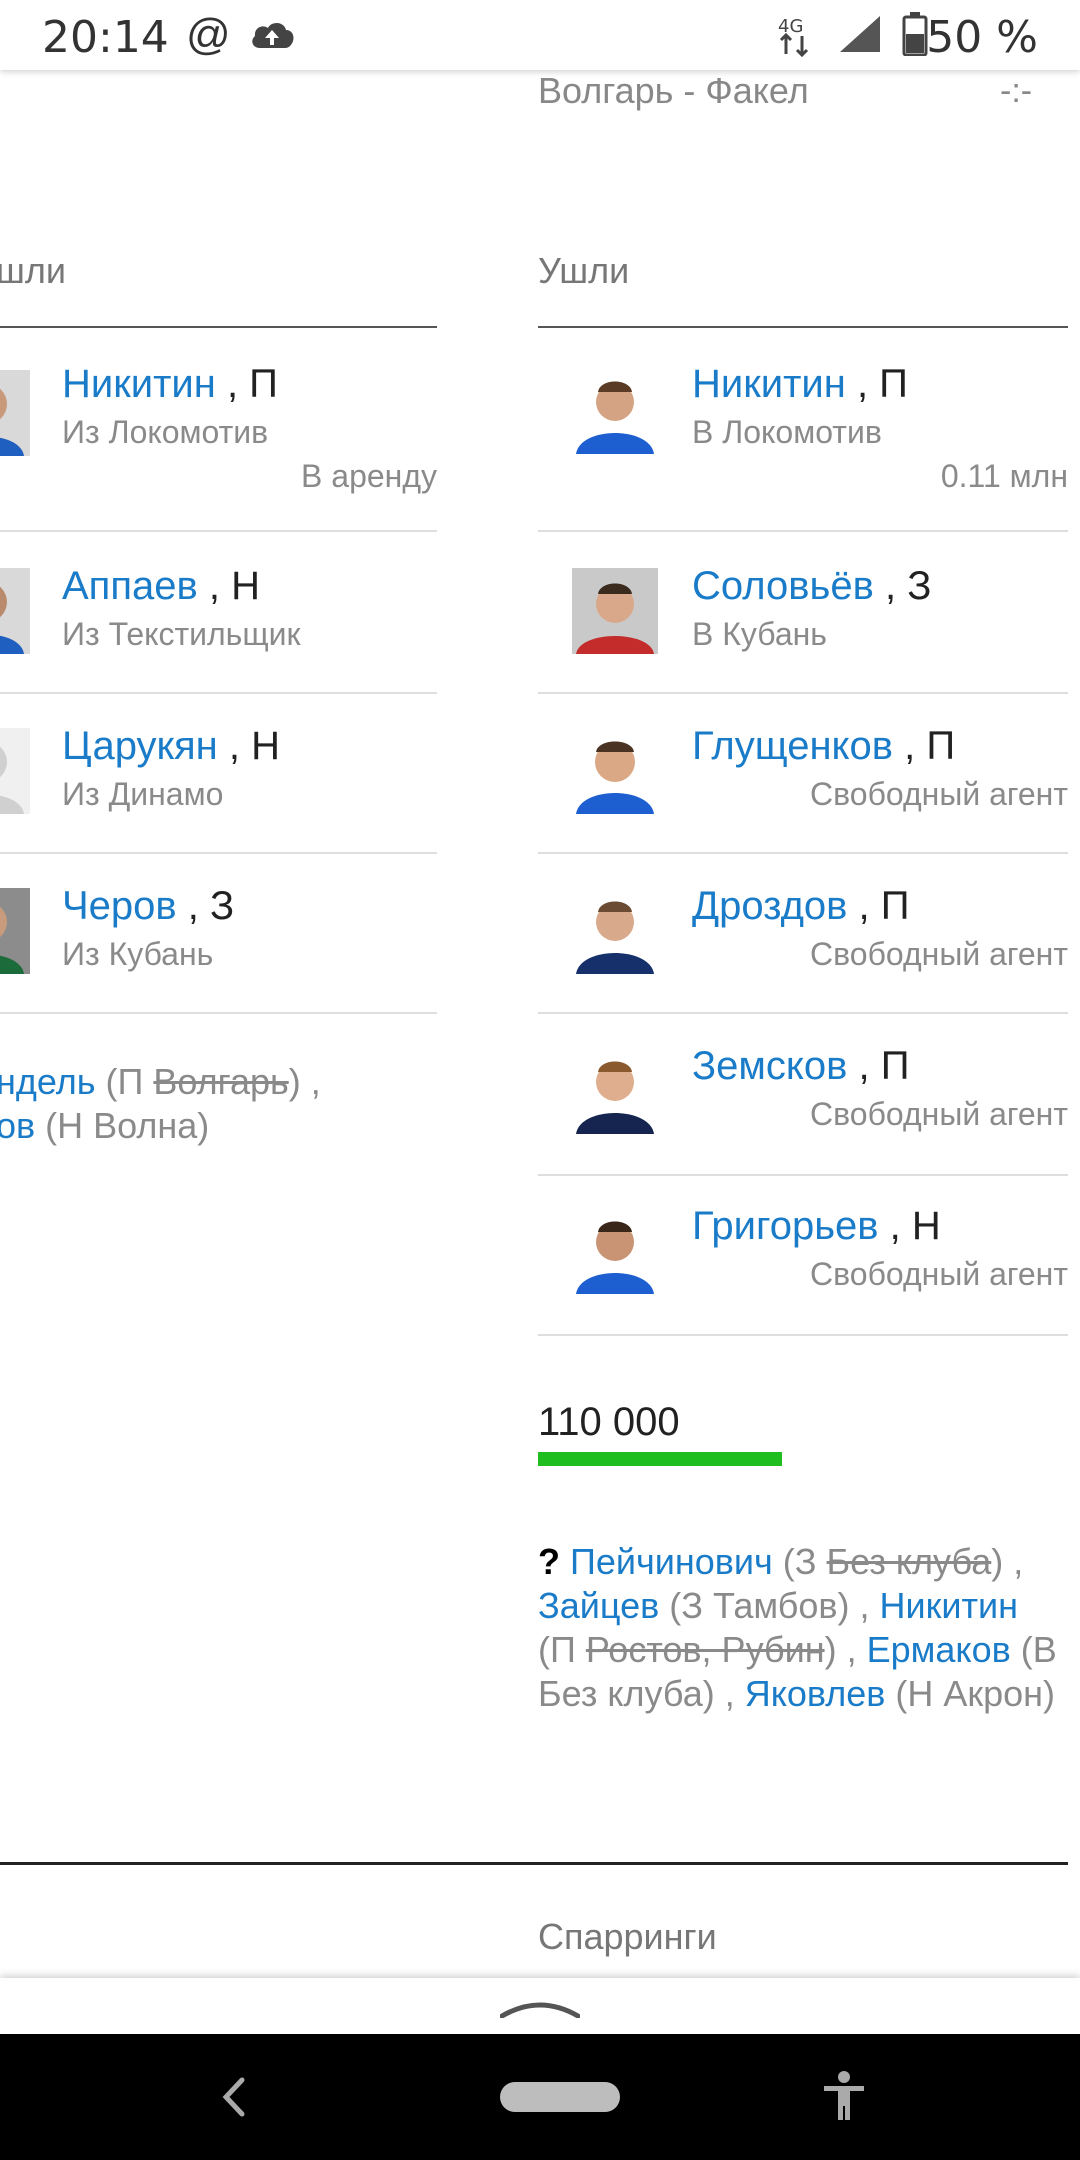  Describe the element at coordinates (800, 1066) in the screenshot. I see `player-name-link: Земсков , П` at that location.